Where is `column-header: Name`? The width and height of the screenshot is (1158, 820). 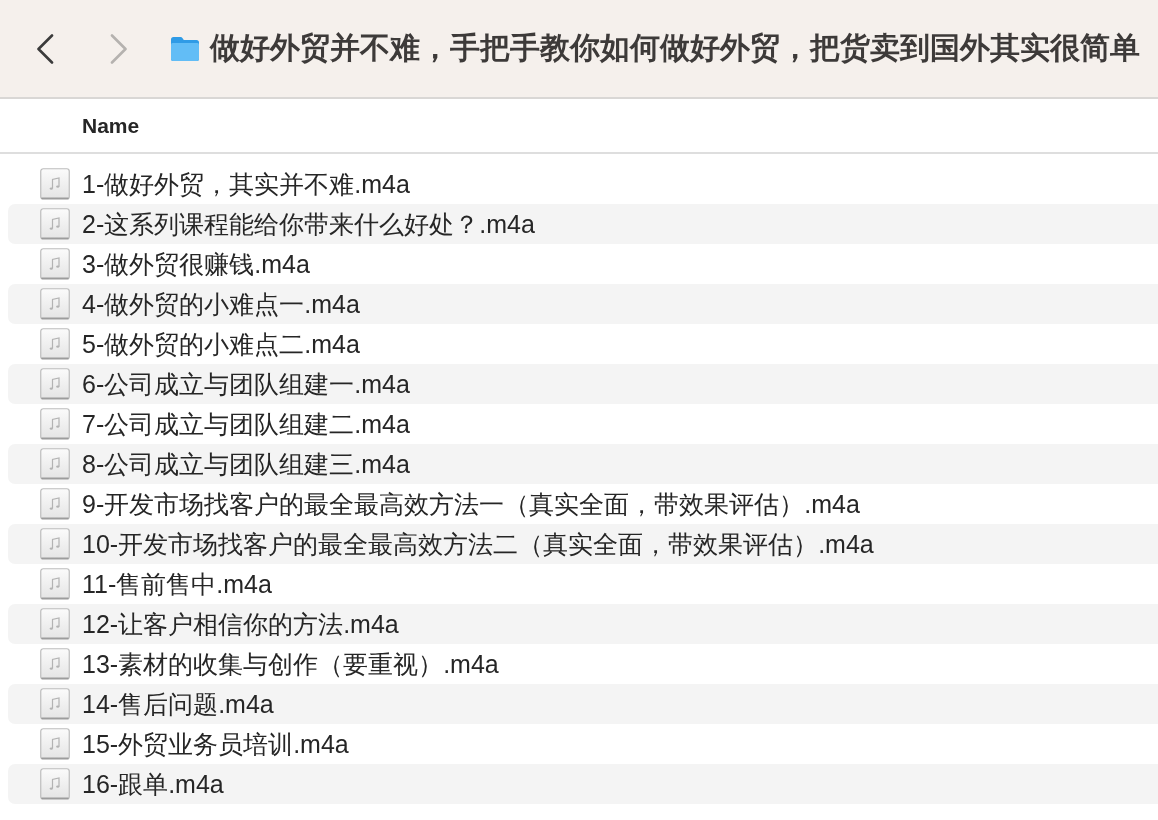
column-header: Name is located at coordinates (111, 125).